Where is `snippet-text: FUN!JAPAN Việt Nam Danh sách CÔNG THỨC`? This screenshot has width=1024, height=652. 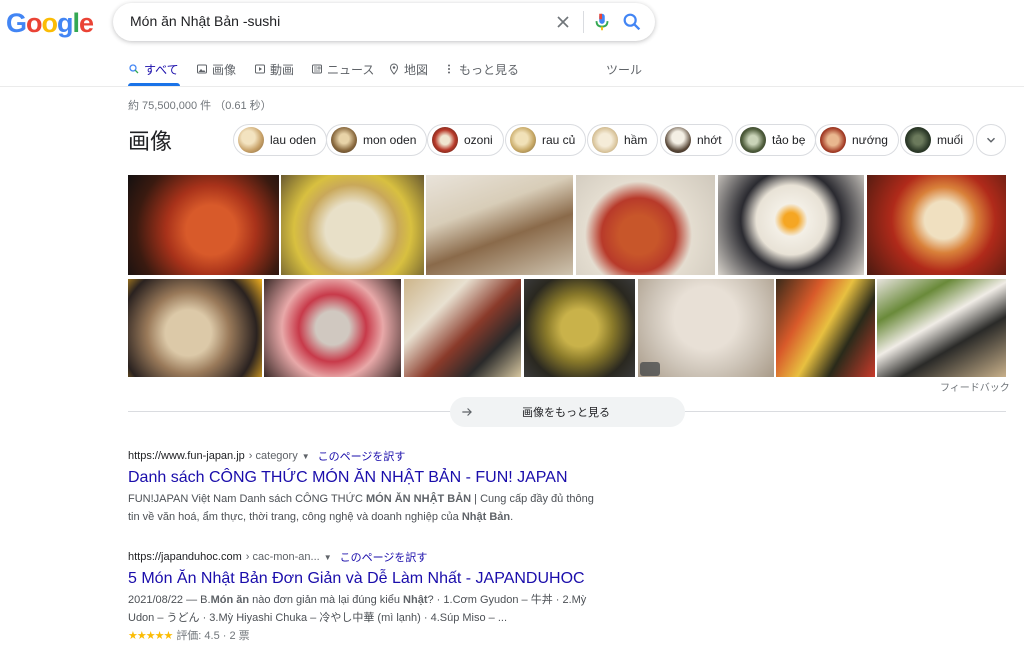 snippet-text: FUN!JAPAN Việt Nam Danh sách CÔNG THỨC is located at coordinates (247, 499).